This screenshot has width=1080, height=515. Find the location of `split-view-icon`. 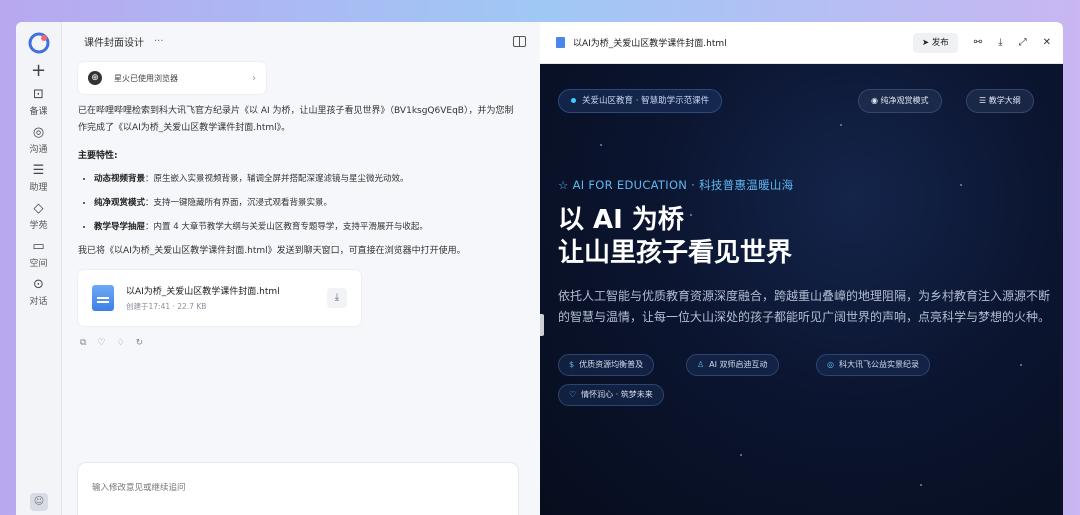

split-view-icon is located at coordinates (519, 41).